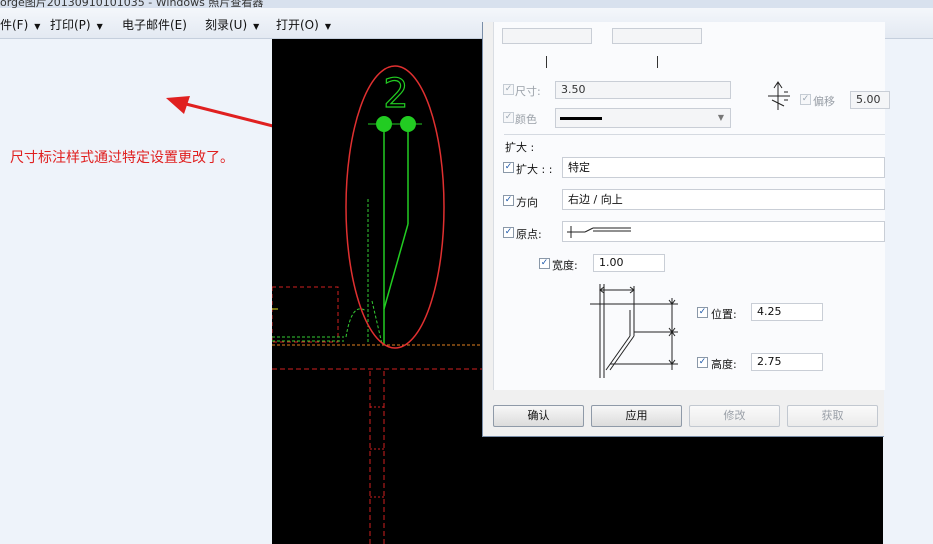  What do you see at coordinates (581, 118) in the screenshot?
I see `color-swatch` at bounding box center [581, 118].